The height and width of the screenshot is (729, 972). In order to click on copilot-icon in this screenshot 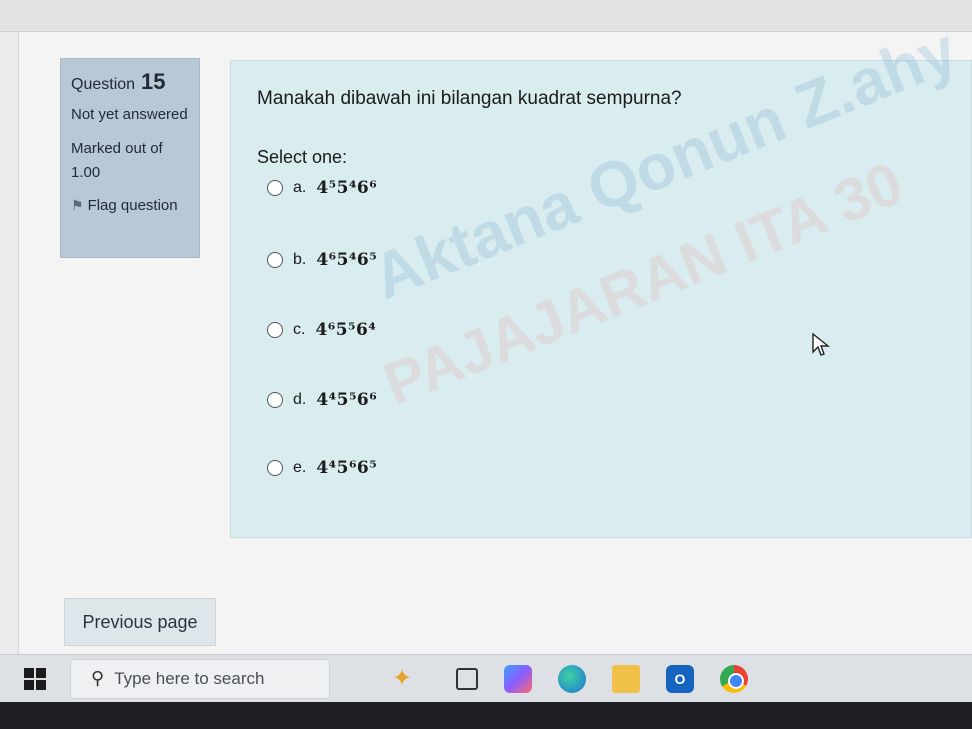, I will do `click(518, 678)`.